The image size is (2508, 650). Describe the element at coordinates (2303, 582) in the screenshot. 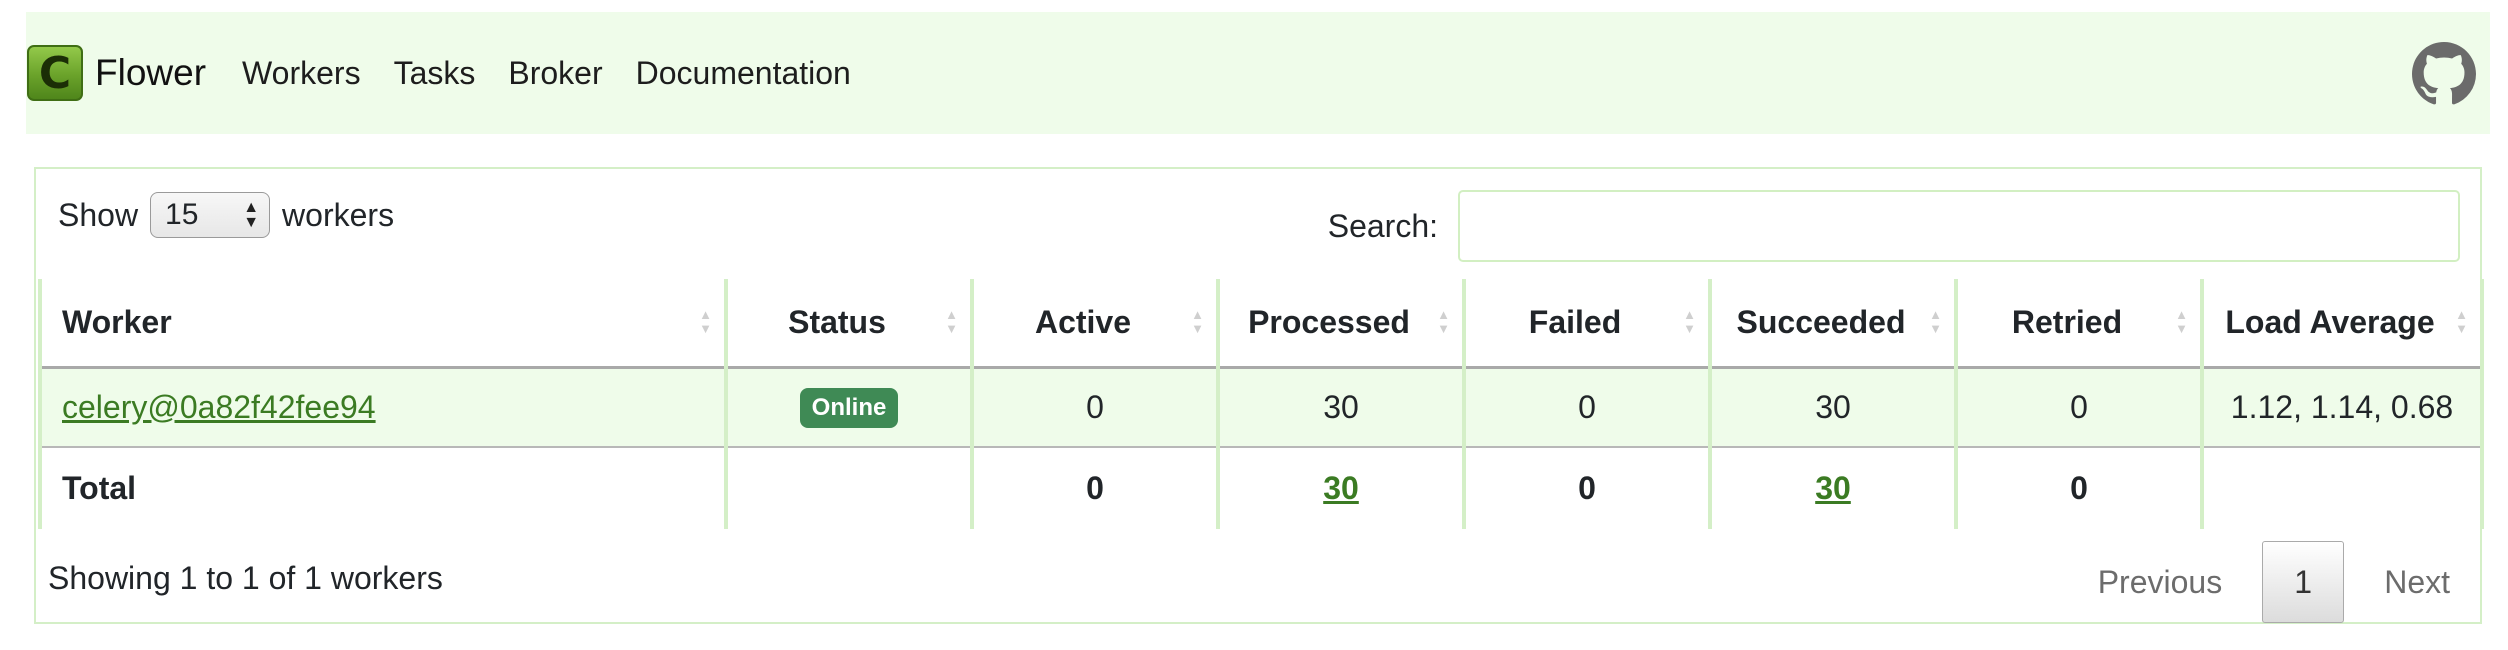

I see `page-button-1: 1` at that location.